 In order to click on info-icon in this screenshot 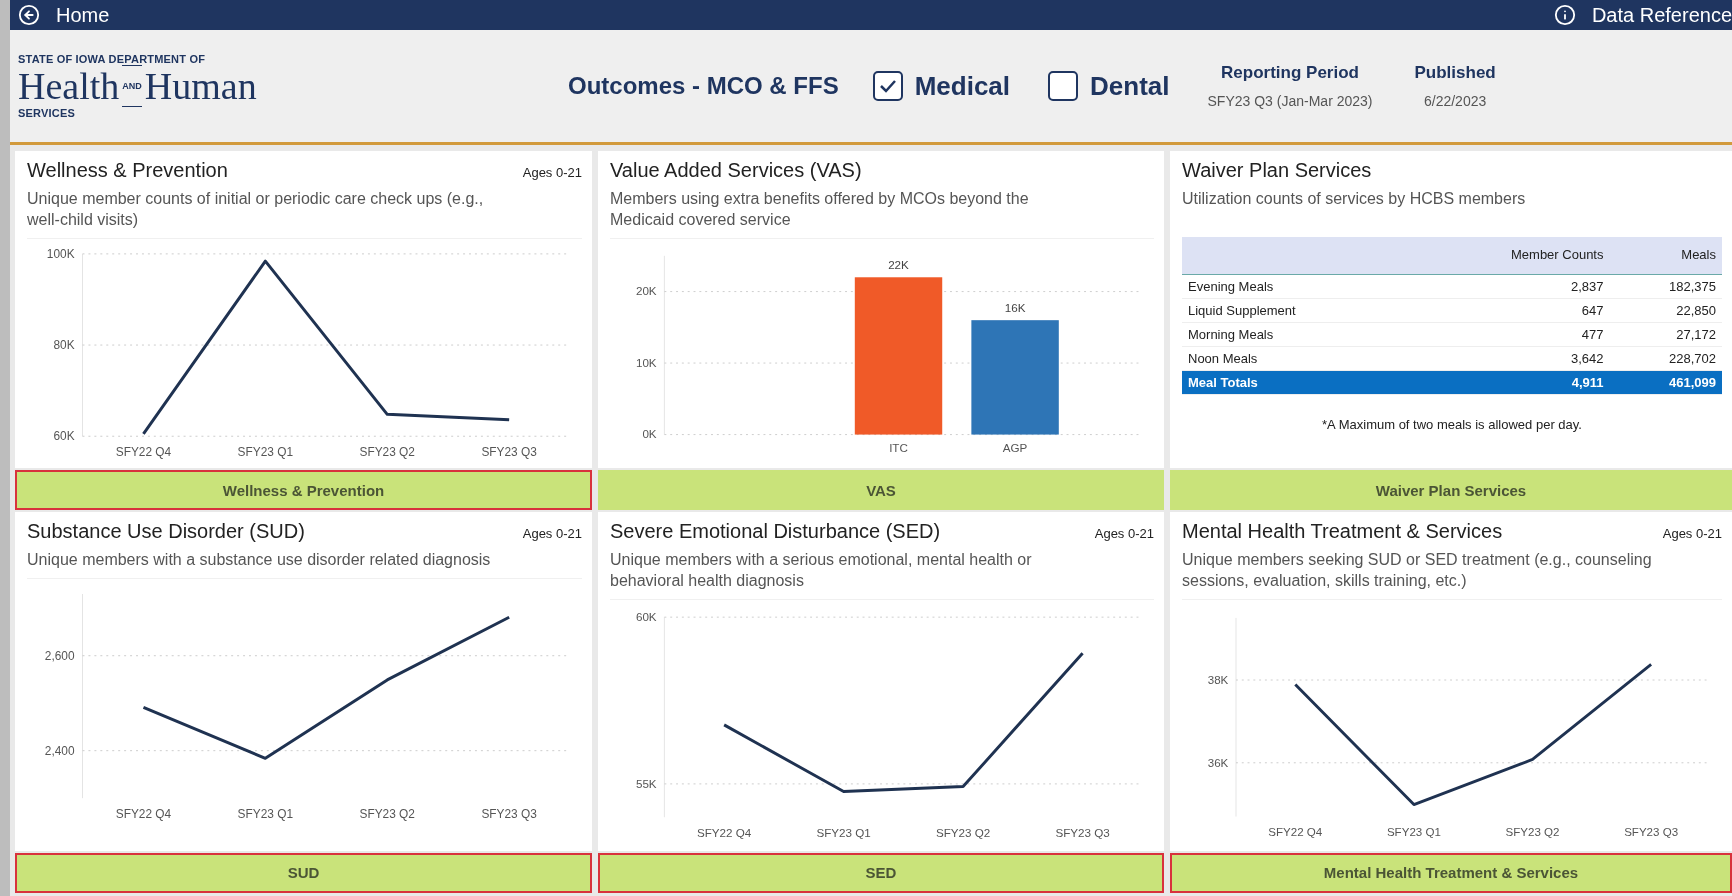, I will do `click(1564, 15)`.